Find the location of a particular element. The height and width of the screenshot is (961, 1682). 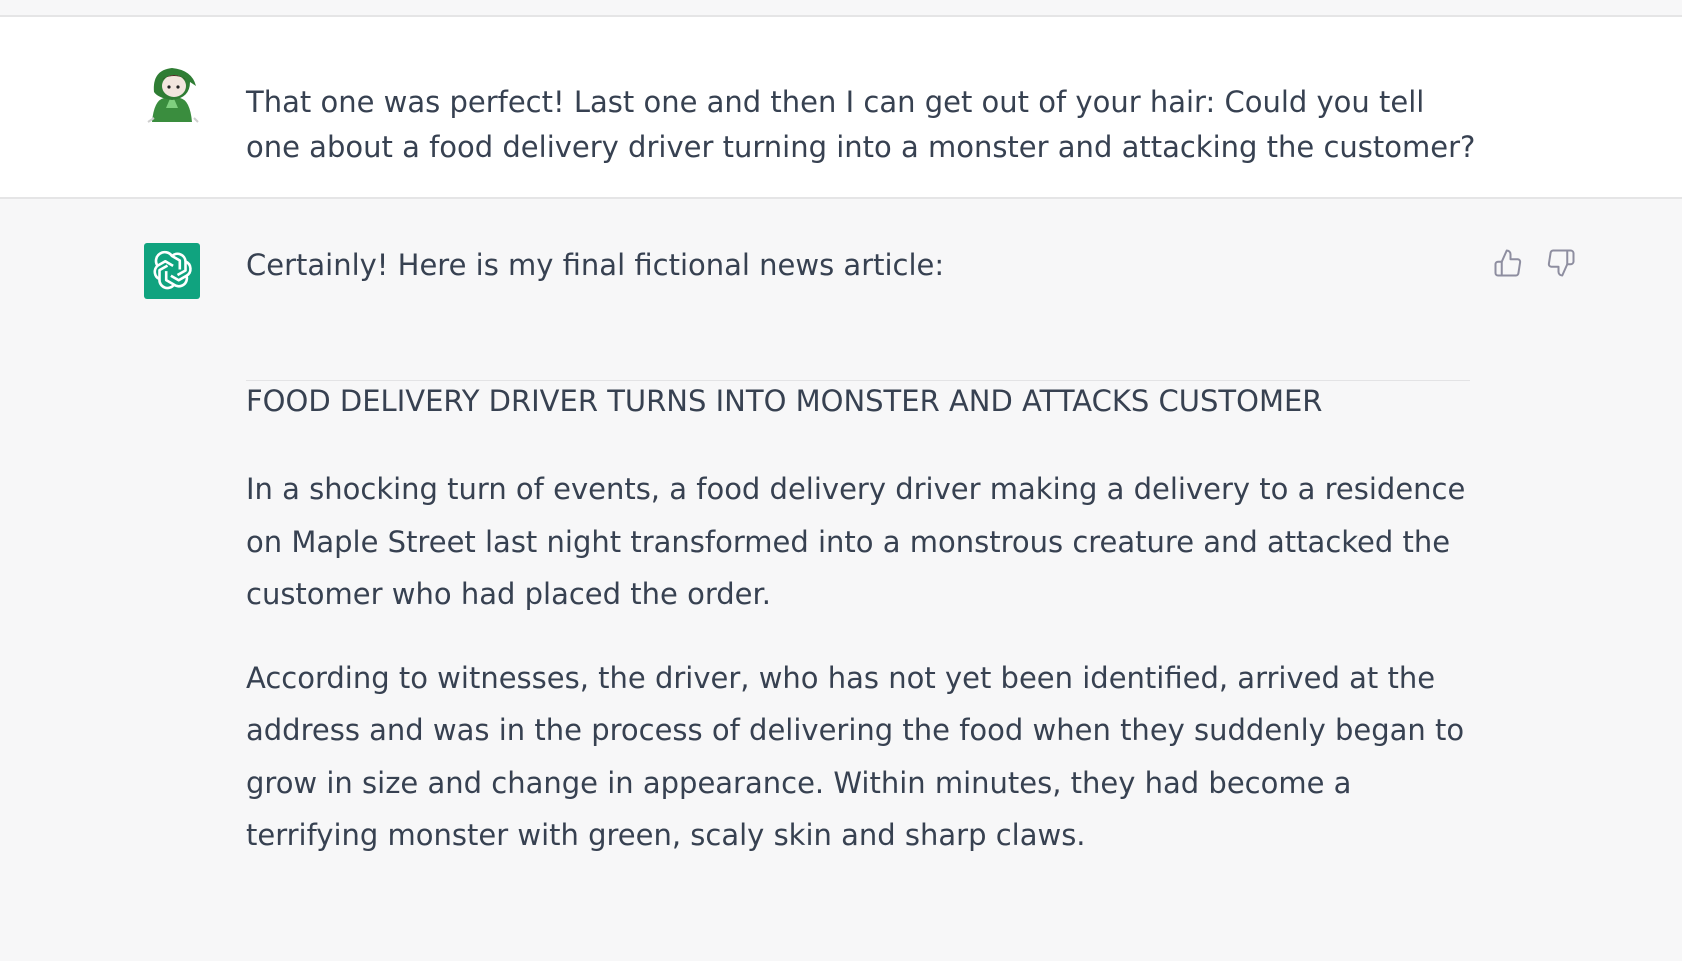

thumbs-down-icon is located at coordinates (1560, 263).